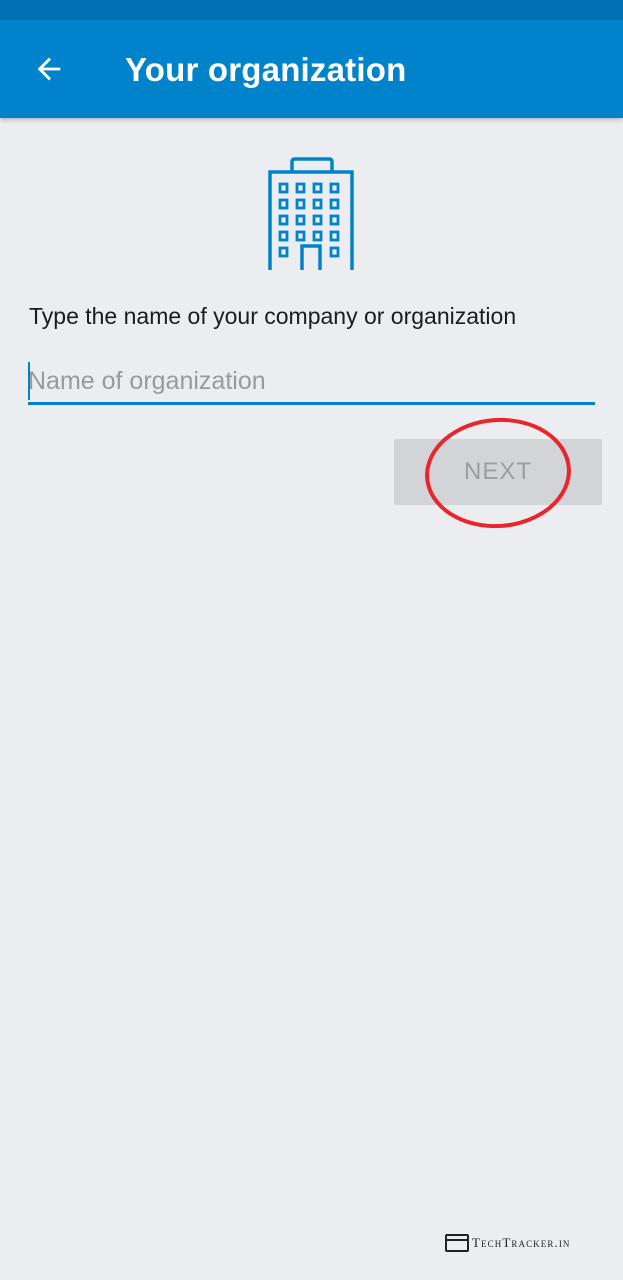 The height and width of the screenshot is (1280, 623). I want to click on arrow-left-icon, so click(49, 69).